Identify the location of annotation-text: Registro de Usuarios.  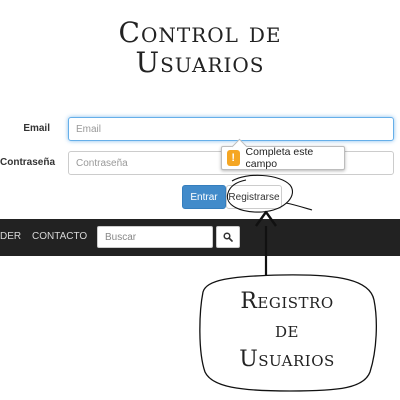
(287, 330).